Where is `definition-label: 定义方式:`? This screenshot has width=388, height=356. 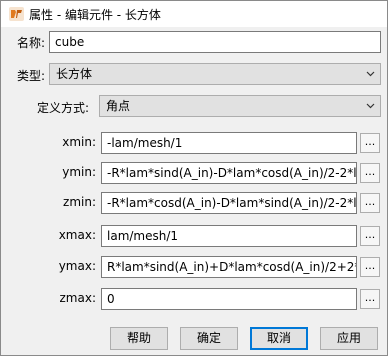
definition-label: 定义方式: is located at coordinates (63, 108).